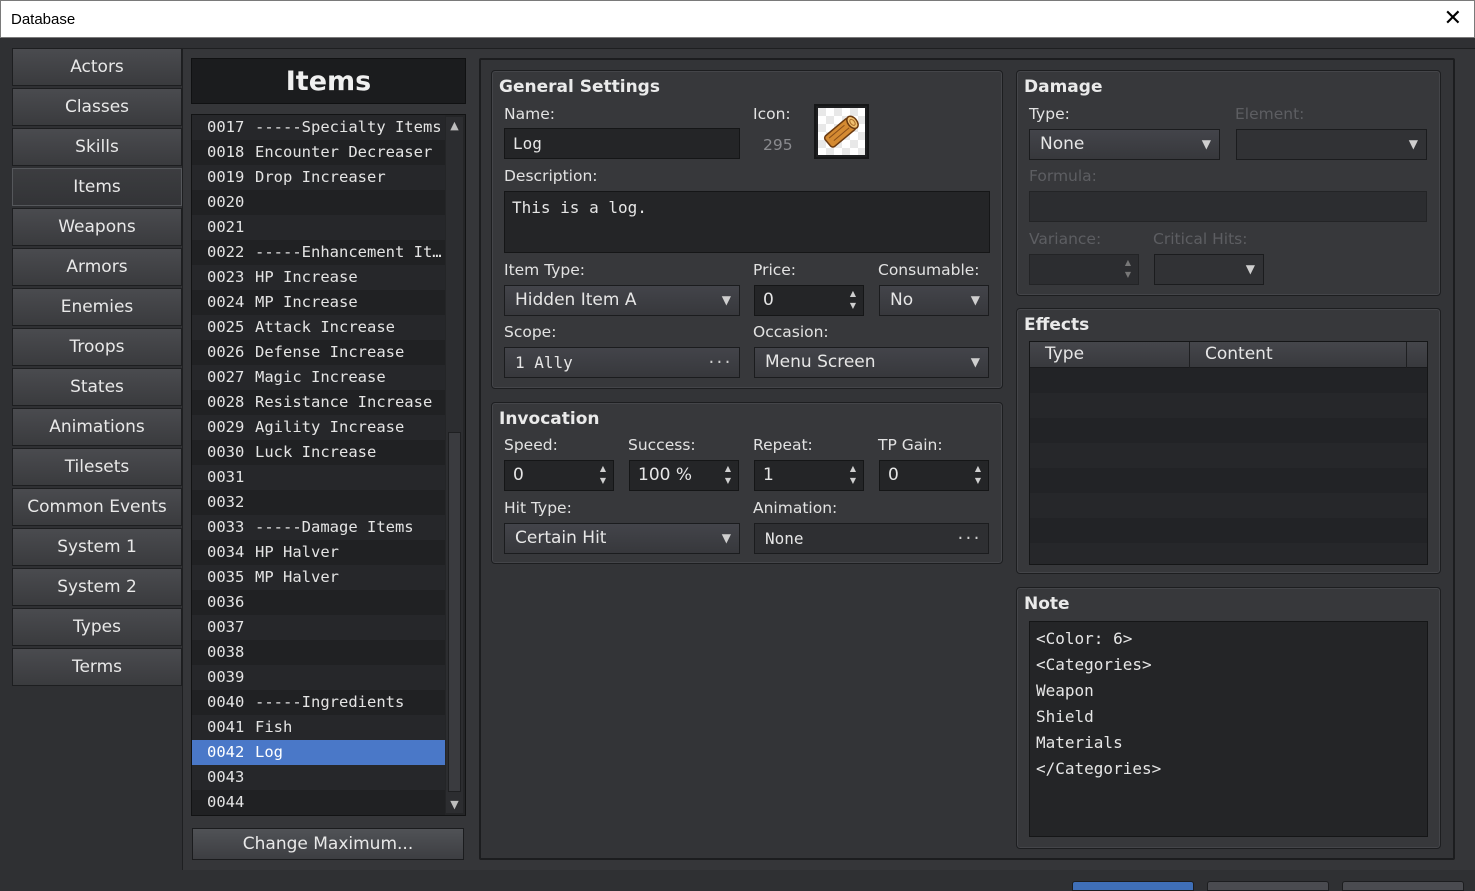 This screenshot has width=1475, height=891. Describe the element at coordinates (318, 277) in the screenshot. I see `list-item: 0023 HP Increase` at that location.